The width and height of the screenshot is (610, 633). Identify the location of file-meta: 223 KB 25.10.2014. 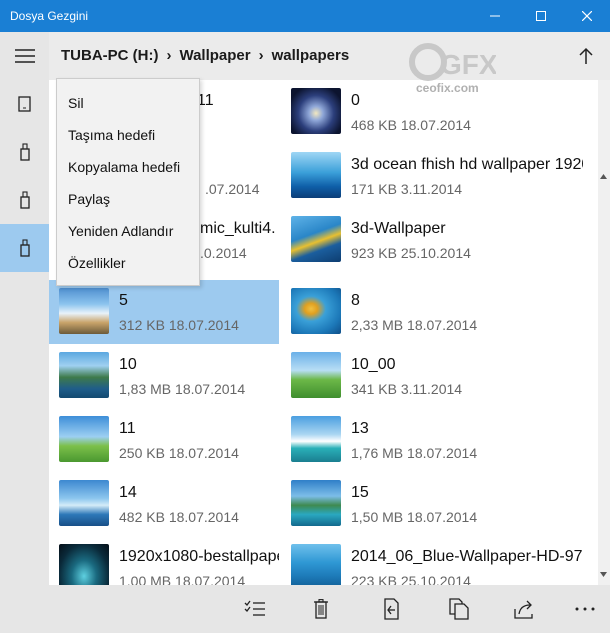
(467, 579).